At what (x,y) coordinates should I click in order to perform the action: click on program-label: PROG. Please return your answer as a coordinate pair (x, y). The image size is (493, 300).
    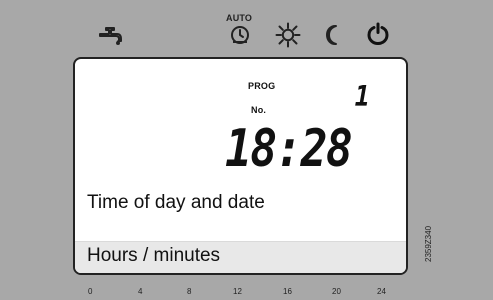
    Looking at the image, I should click on (262, 86).